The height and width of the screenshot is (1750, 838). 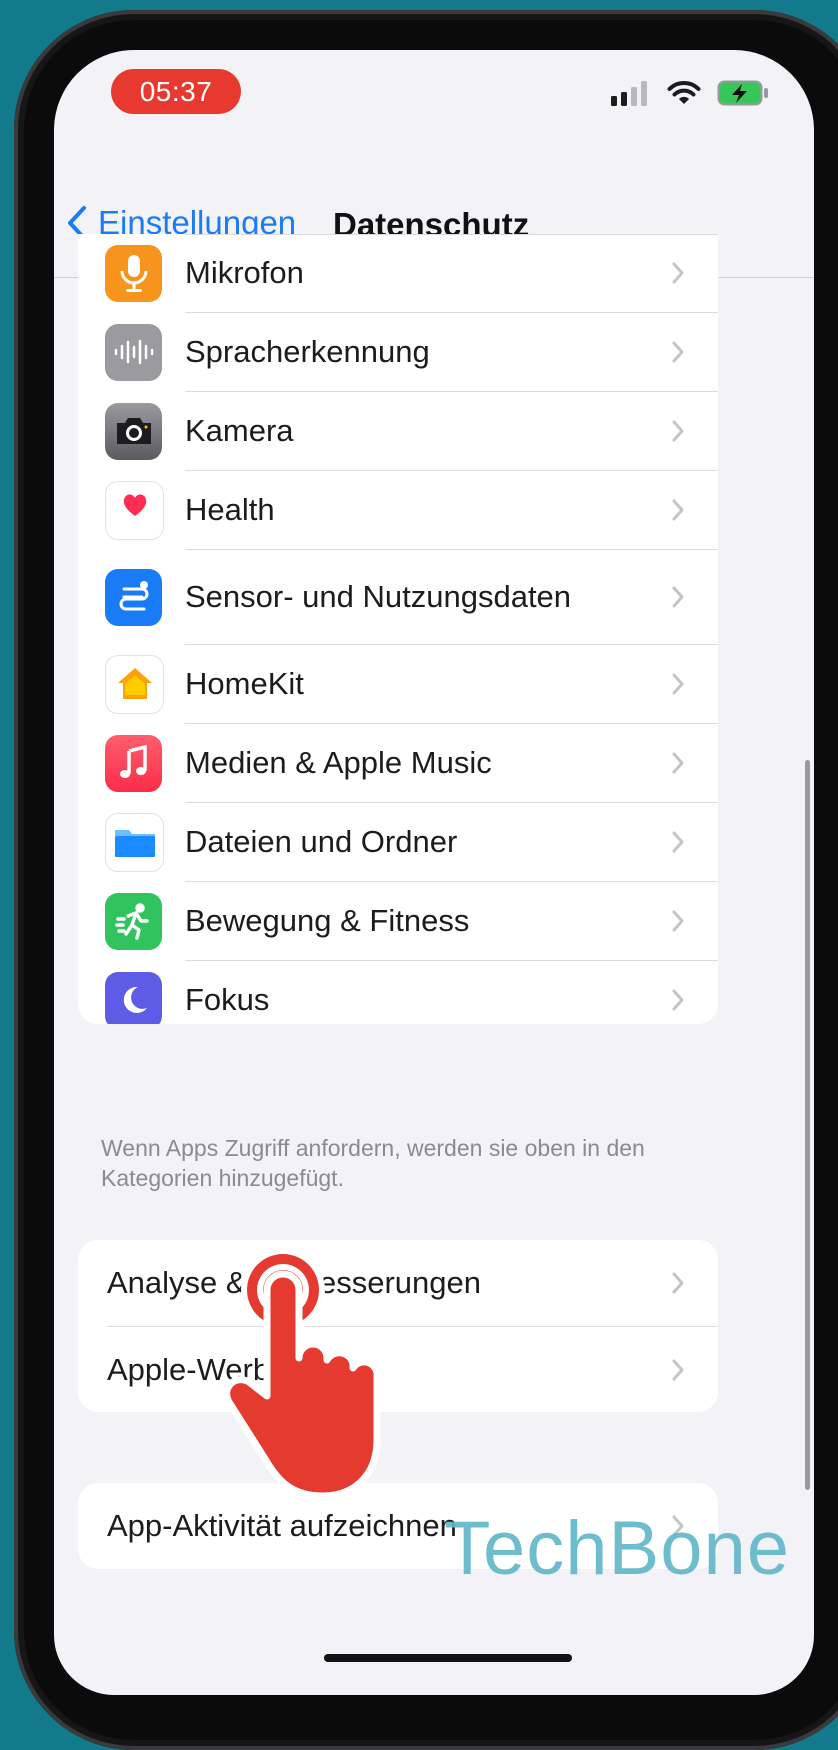 What do you see at coordinates (244, 683) in the screenshot?
I see `list-item-label: HomeKit` at bounding box center [244, 683].